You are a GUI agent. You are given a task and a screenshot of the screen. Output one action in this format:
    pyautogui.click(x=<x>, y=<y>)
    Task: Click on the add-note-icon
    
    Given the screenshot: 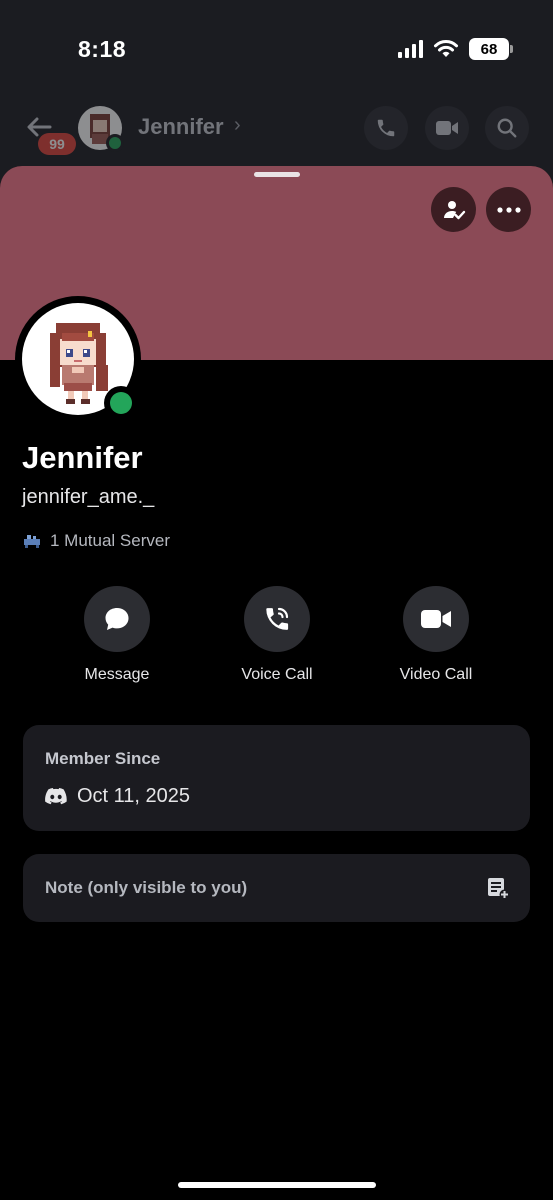 What is the action you would take?
    pyautogui.click(x=498, y=888)
    